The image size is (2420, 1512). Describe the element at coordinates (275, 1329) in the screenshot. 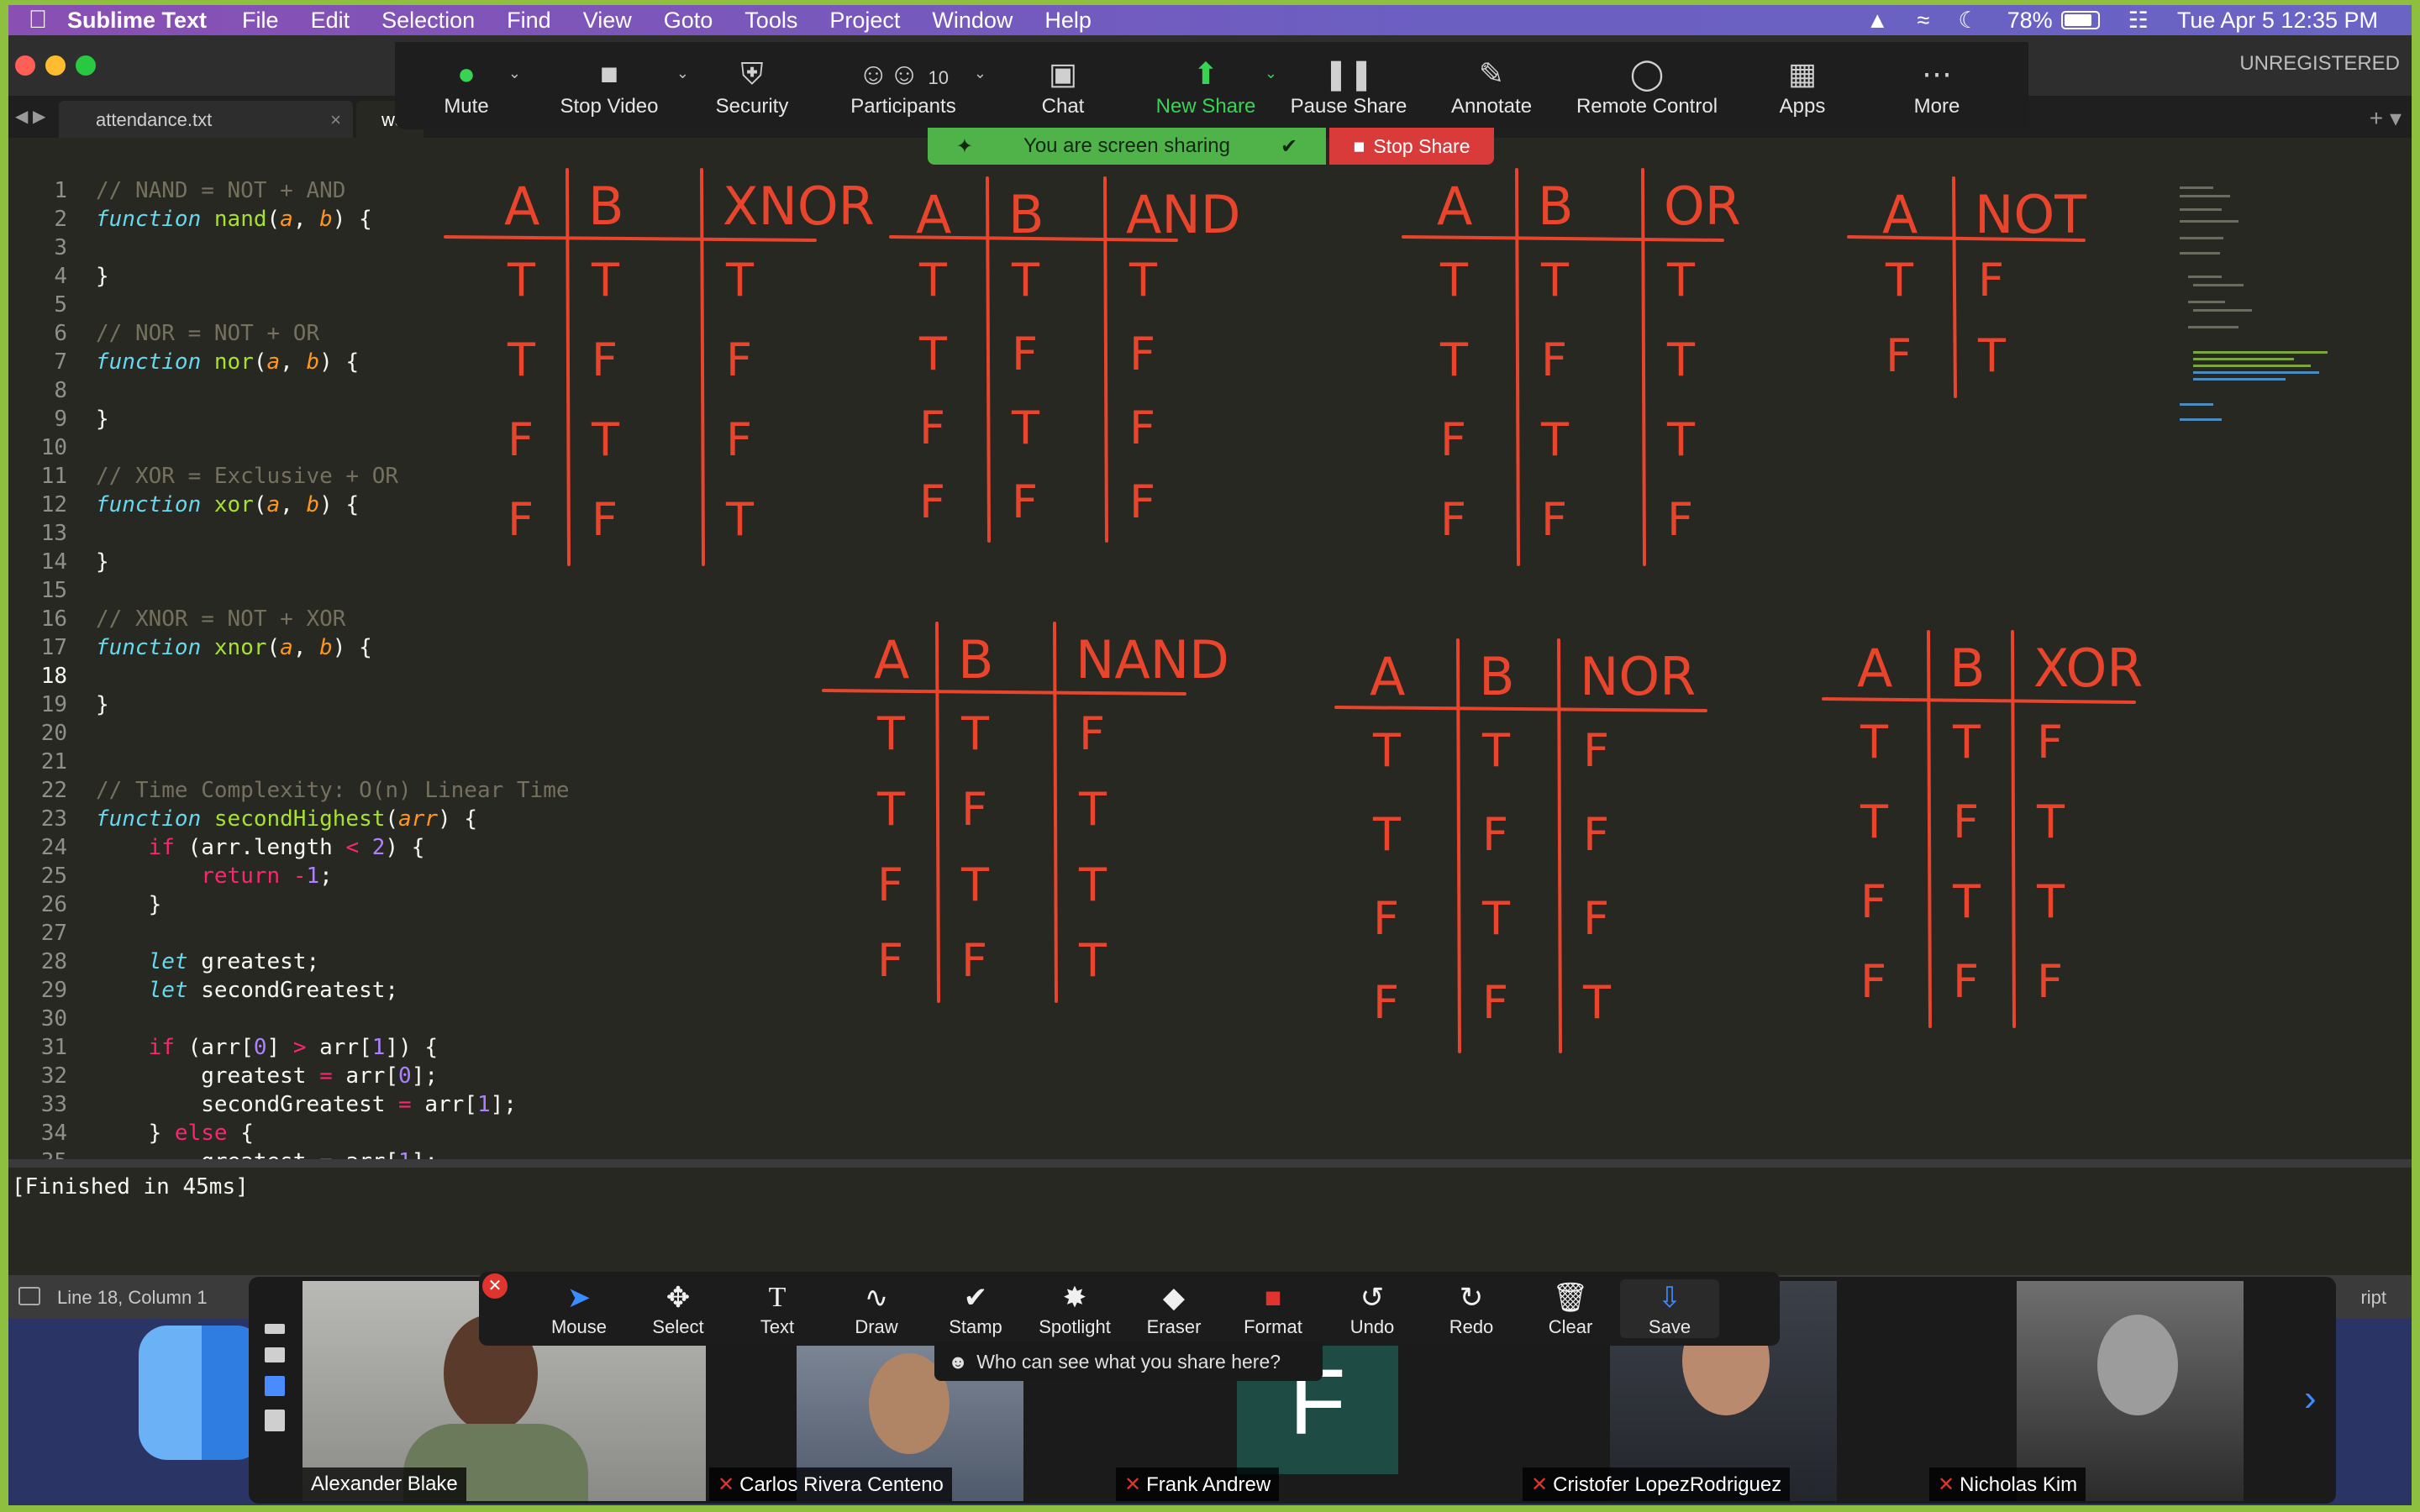

I see `minimize-strip-icon` at that location.